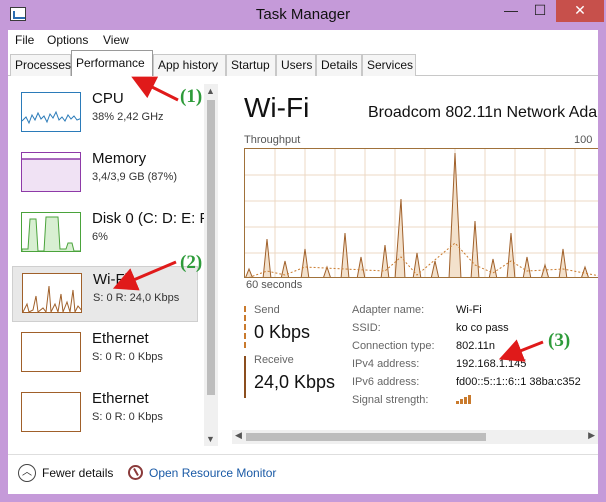  I want to click on scroll-up-icon: ▲, so click(210, 91).